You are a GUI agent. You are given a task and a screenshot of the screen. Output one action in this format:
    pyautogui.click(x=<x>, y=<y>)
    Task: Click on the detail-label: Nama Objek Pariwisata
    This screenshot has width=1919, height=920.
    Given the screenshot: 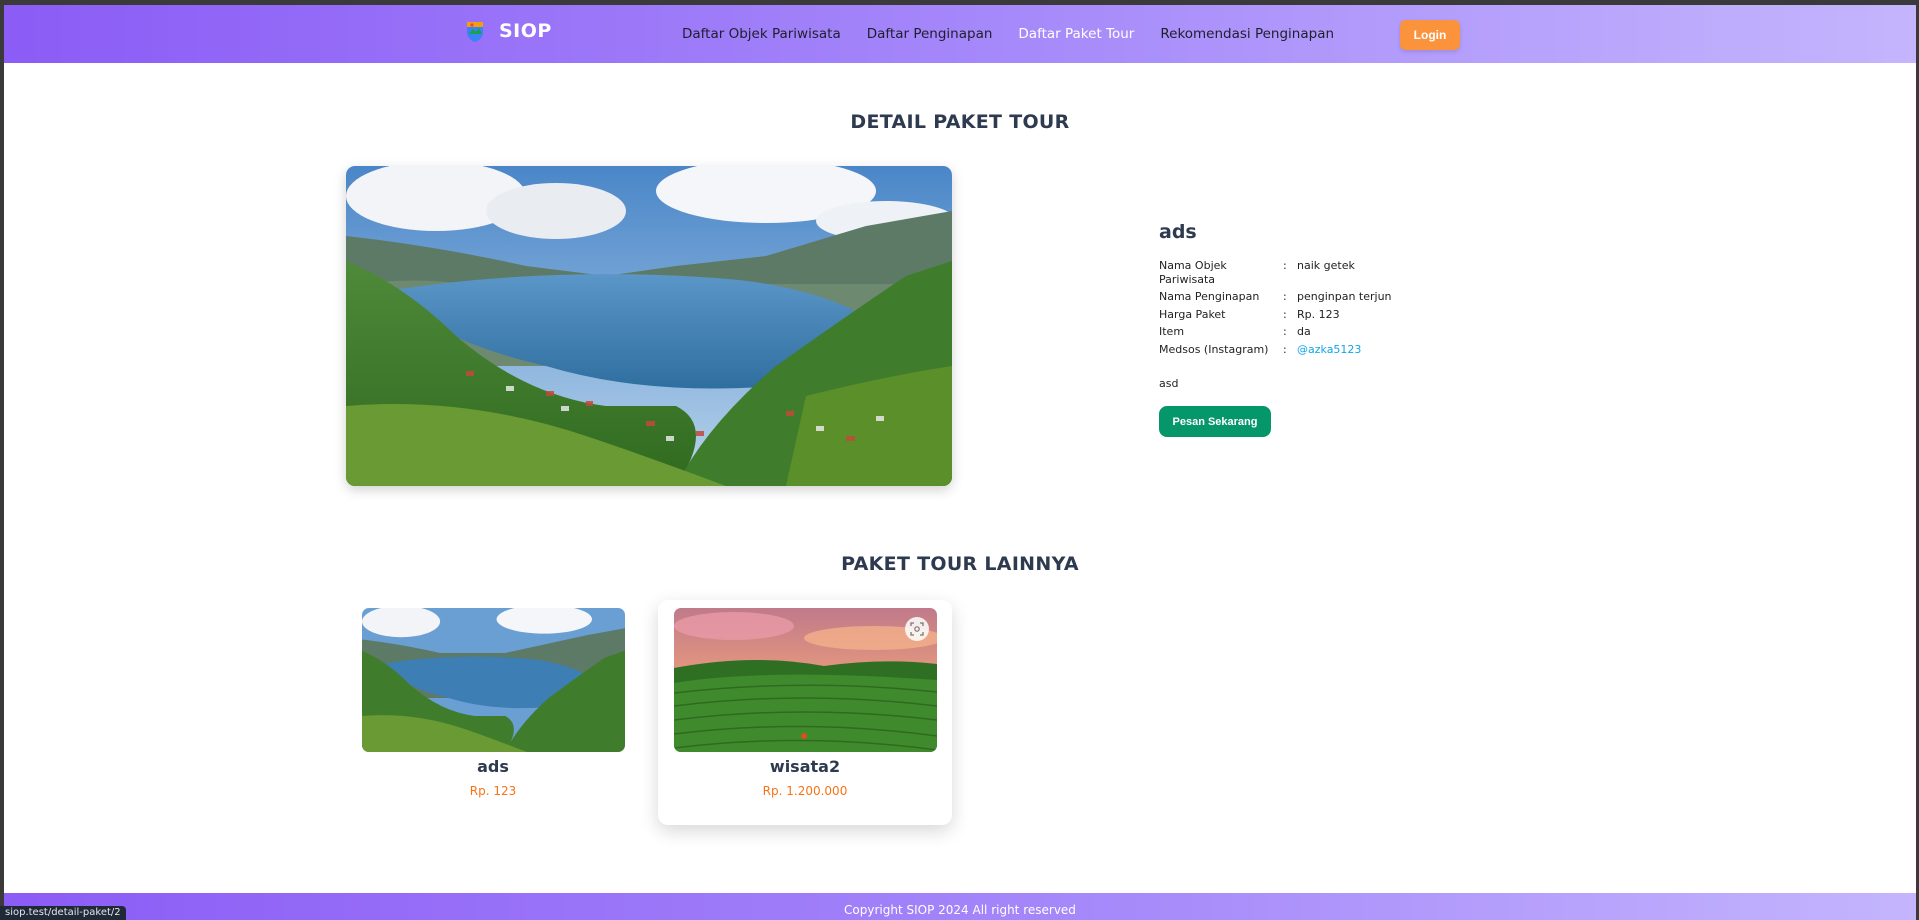 What is the action you would take?
    pyautogui.click(x=1193, y=272)
    